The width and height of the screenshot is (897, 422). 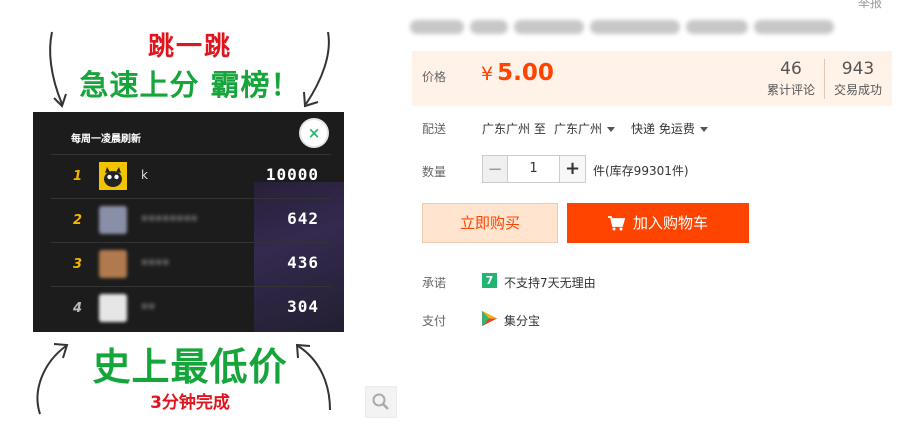 I want to click on leaderboard-row: 3 •••• 436, so click(x=191, y=264).